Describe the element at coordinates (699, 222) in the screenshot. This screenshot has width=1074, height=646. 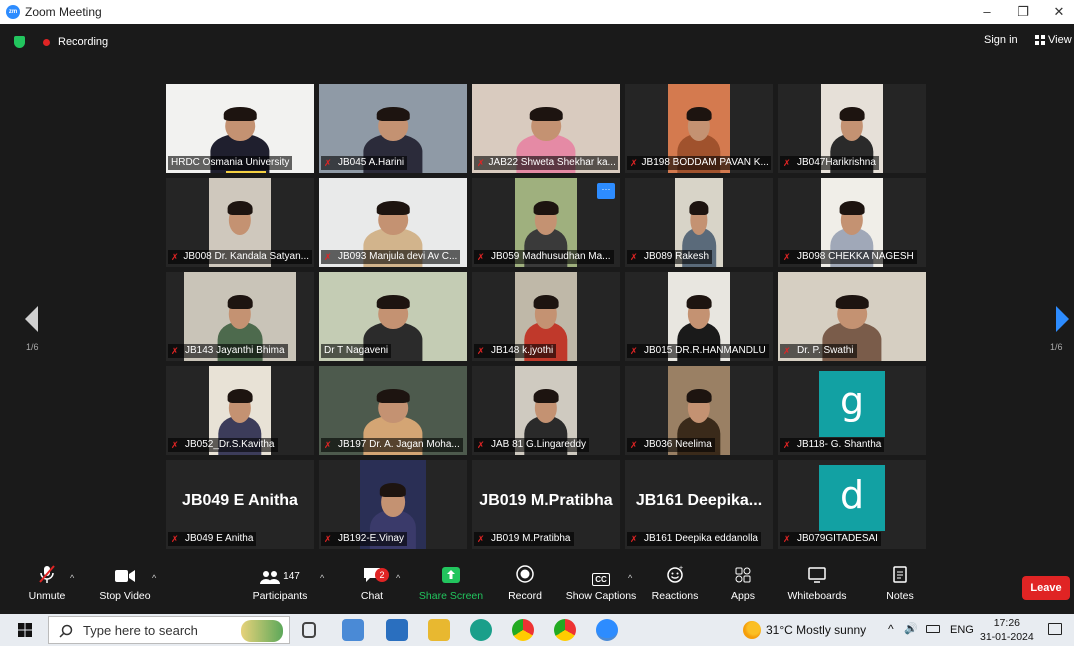
I see `participant-tile: ✗ JB089 Rakesh` at that location.